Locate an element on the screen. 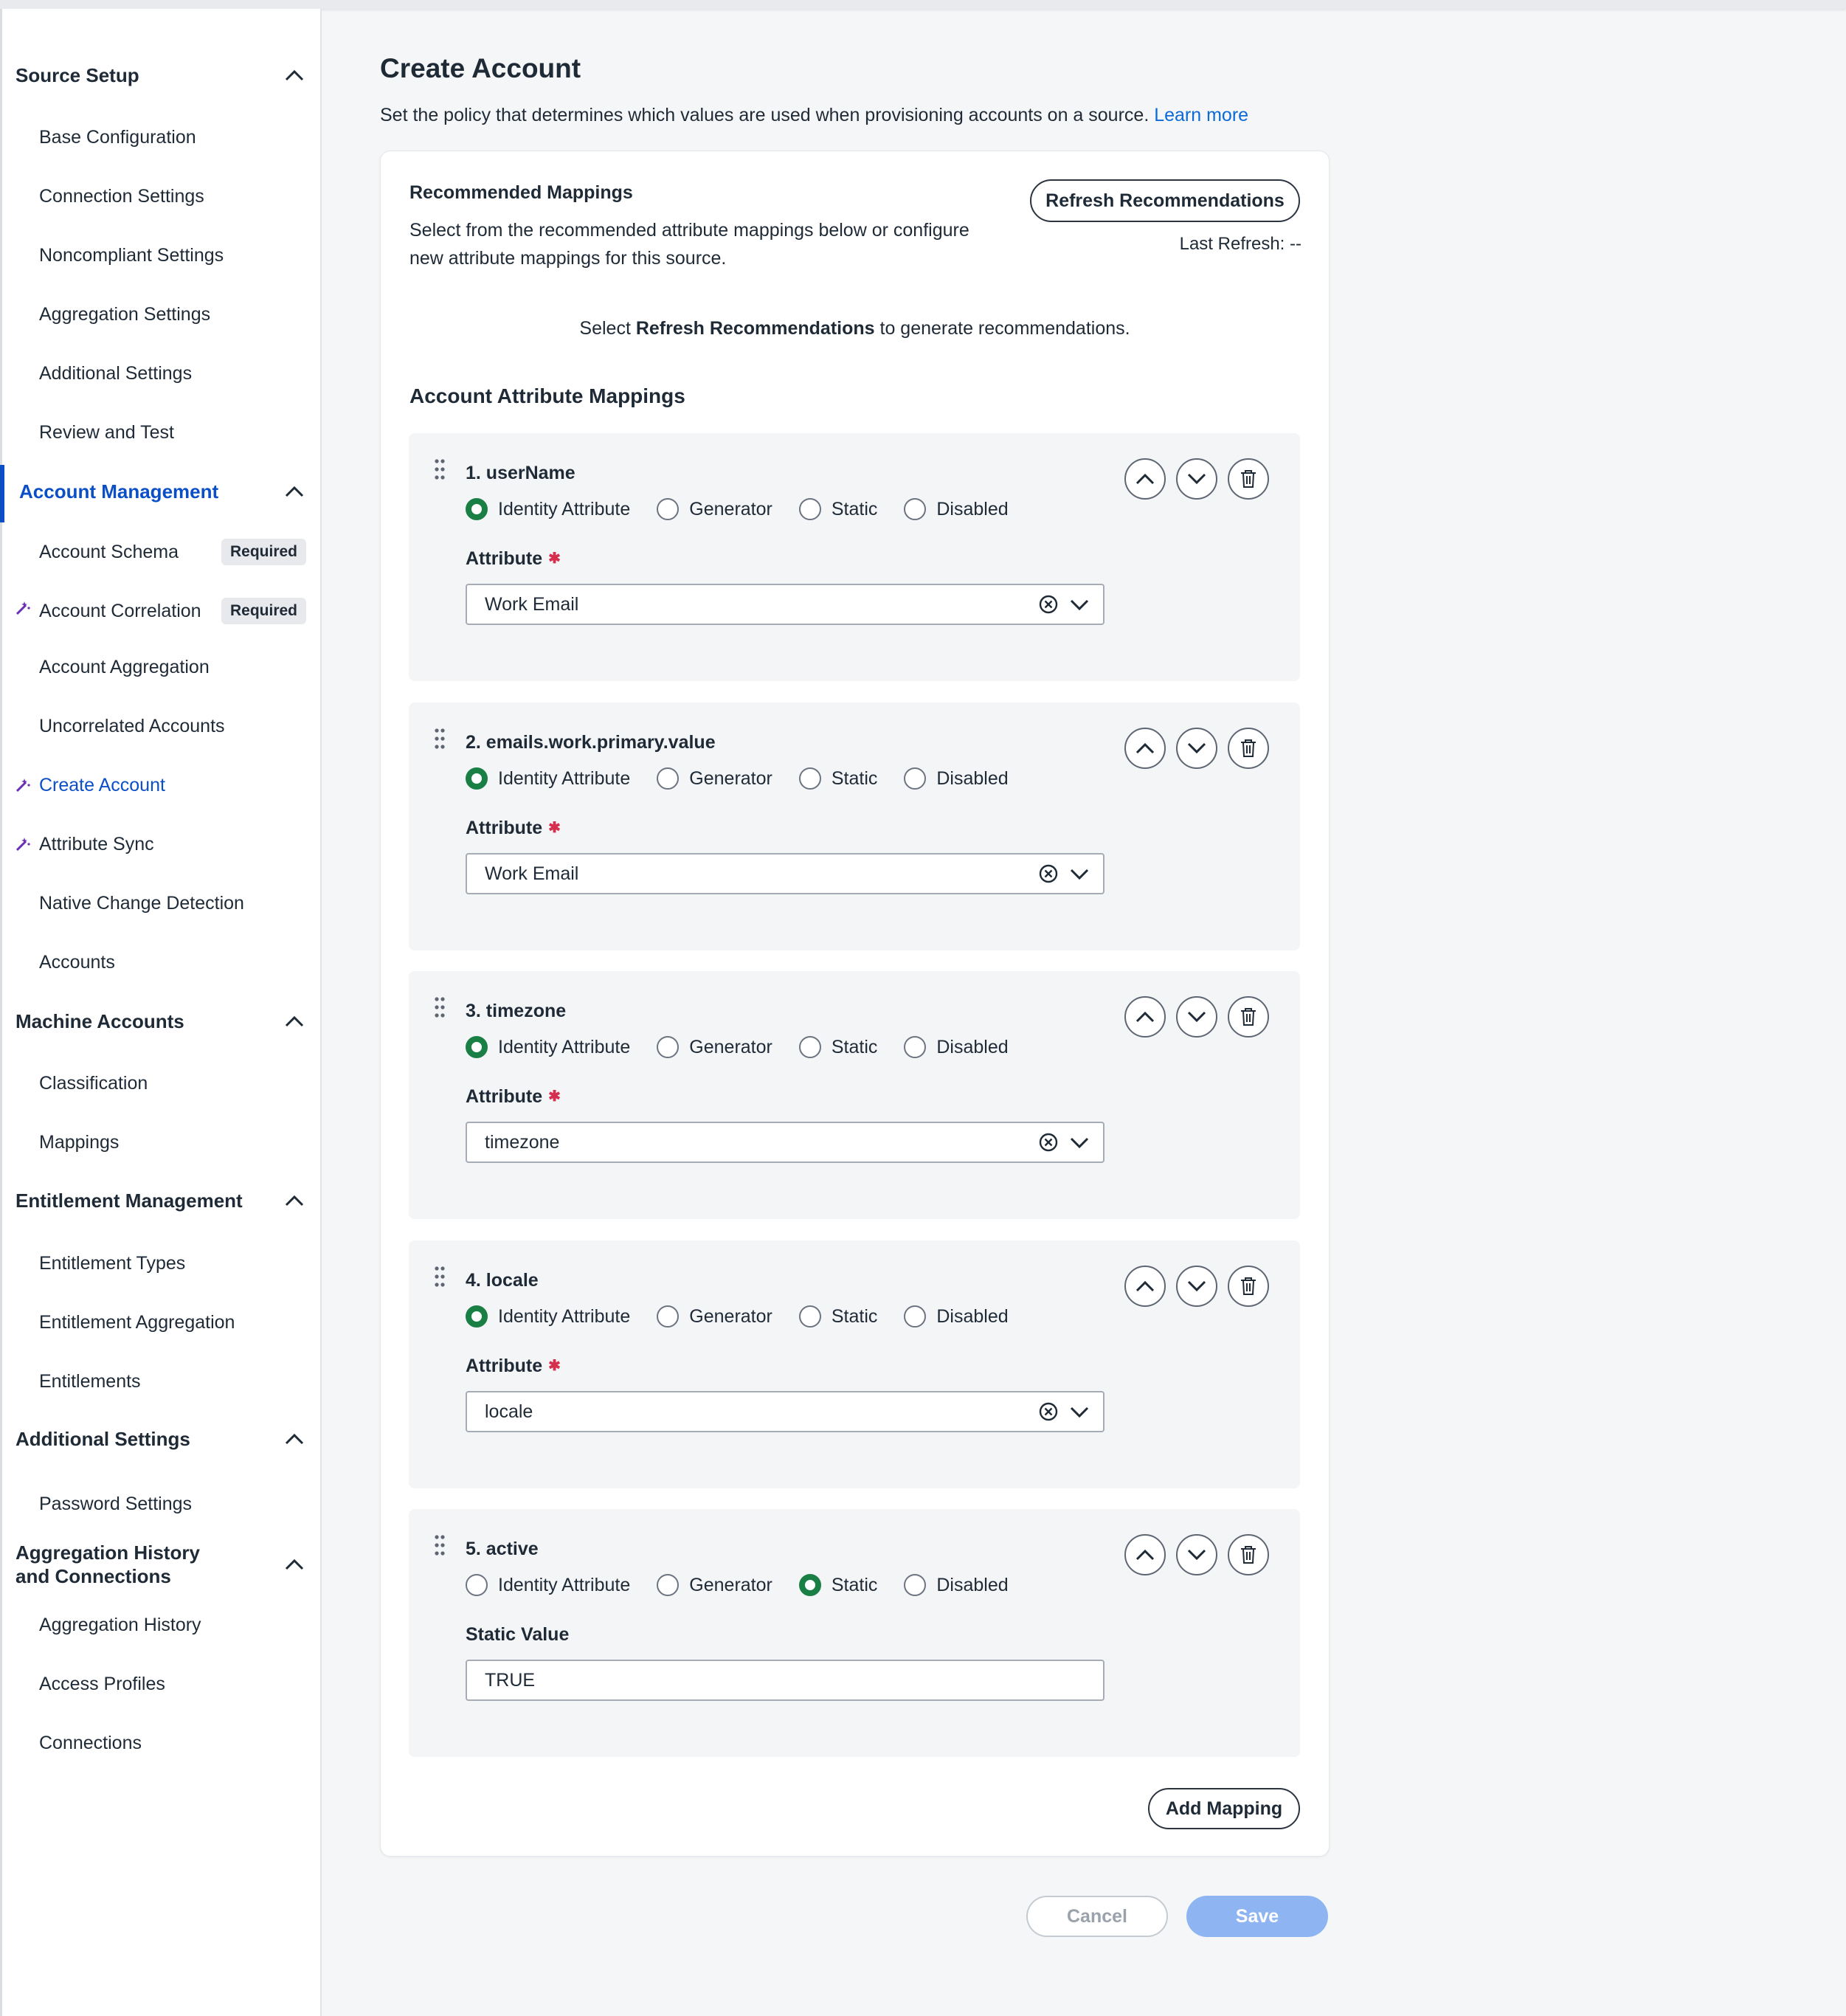 Image resolution: width=1846 pixels, height=2016 pixels. last-refresh-text: Last Refresh: -- is located at coordinates (1240, 244).